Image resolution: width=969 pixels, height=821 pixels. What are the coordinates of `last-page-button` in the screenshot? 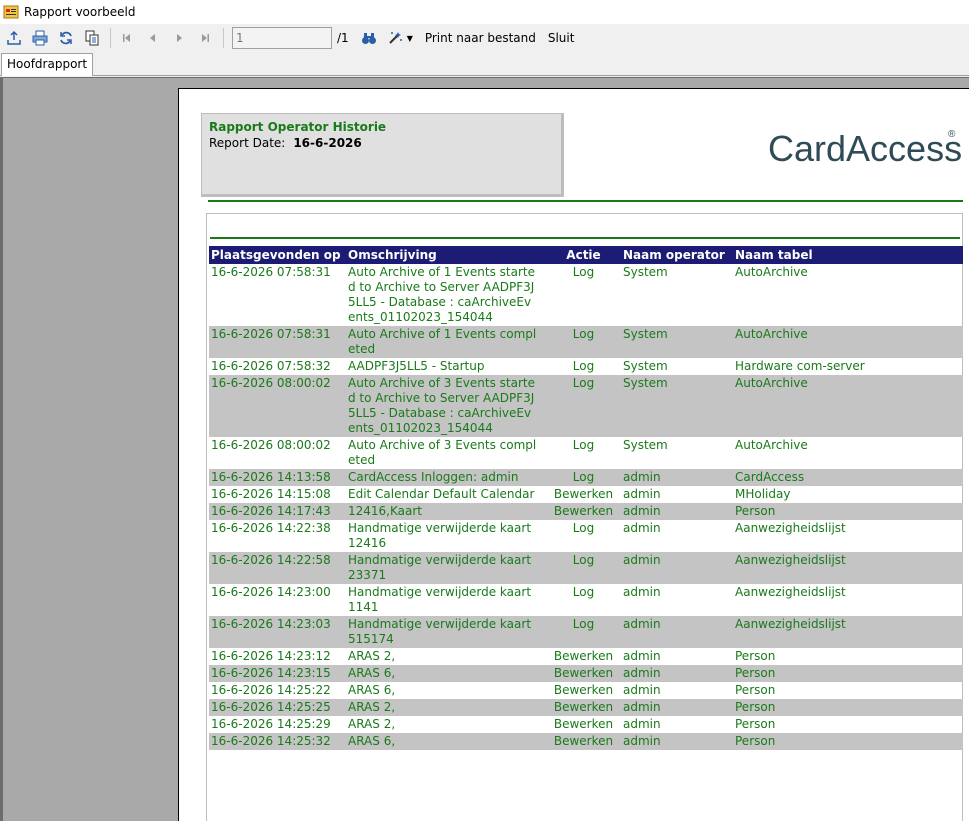 It's located at (205, 38).